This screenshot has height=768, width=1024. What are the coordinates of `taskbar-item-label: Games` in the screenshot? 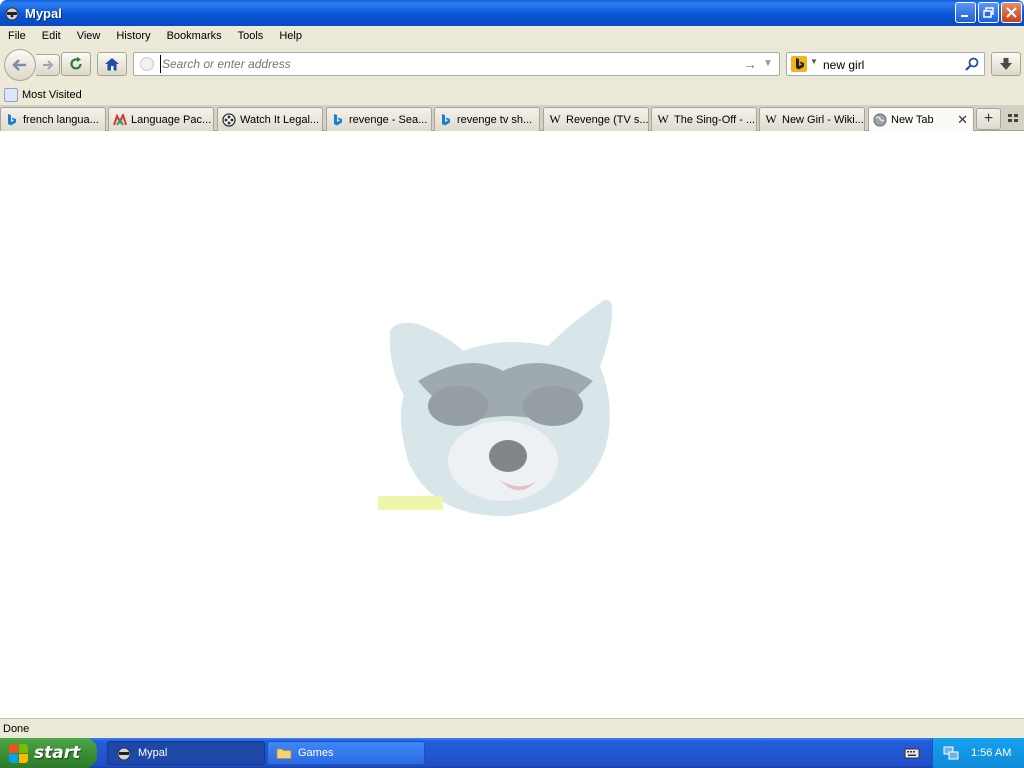 It's located at (316, 753).